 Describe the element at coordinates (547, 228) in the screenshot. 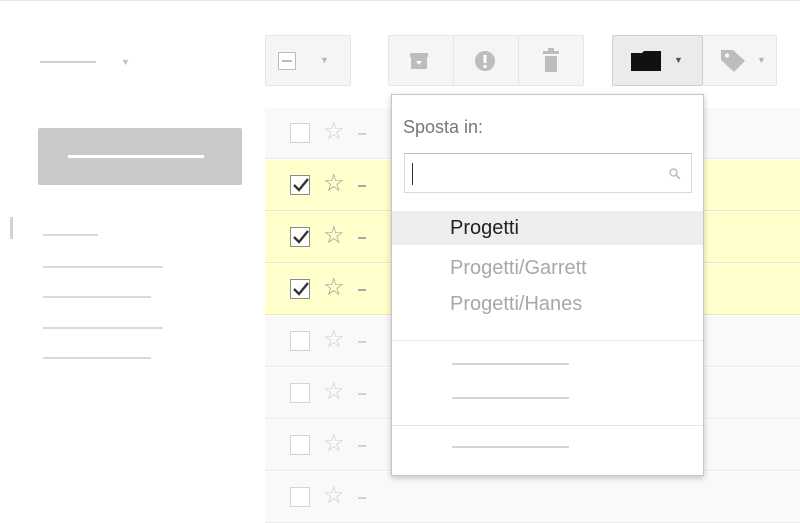

I see `menu-item-label: Progetti` at that location.